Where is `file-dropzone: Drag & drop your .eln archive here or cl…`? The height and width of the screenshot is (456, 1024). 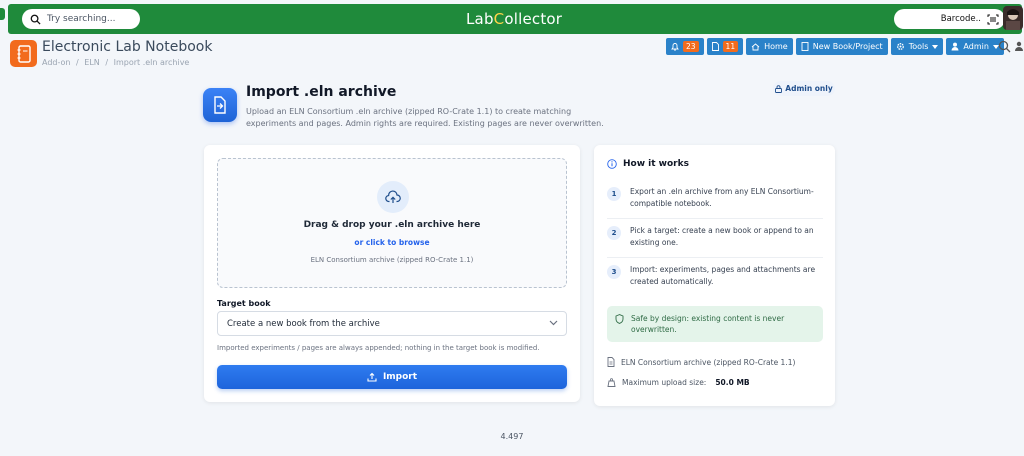 file-dropzone: Drag & drop your .eln archive here or cl… is located at coordinates (392, 223).